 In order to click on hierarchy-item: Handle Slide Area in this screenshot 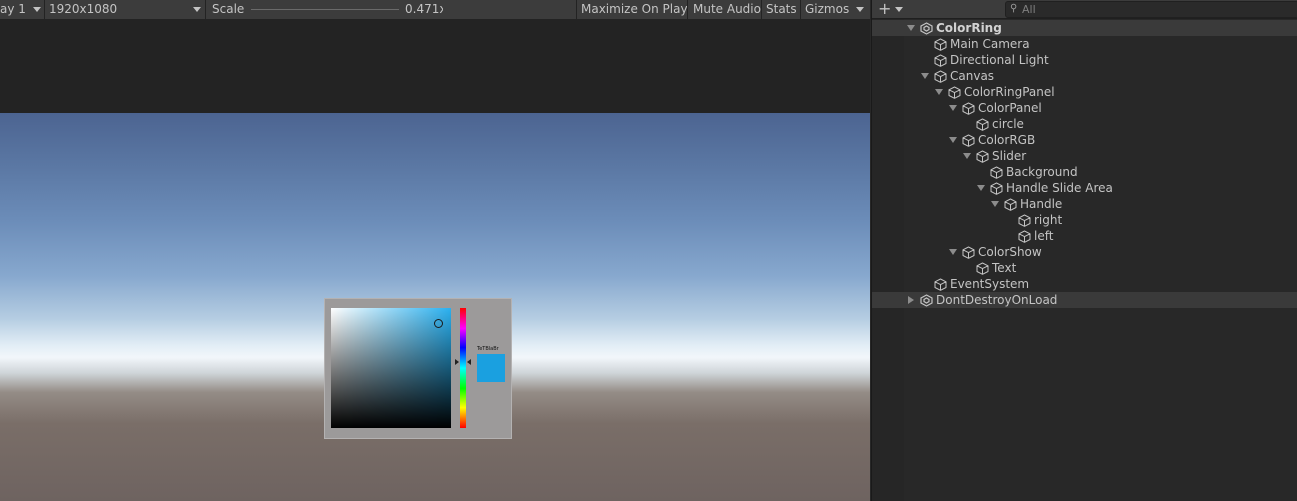, I will do `click(1084, 188)`.